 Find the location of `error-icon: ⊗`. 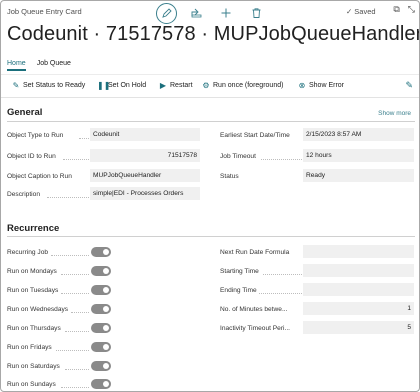

error-icon: ⊗ is located at coordinates (302, 85).